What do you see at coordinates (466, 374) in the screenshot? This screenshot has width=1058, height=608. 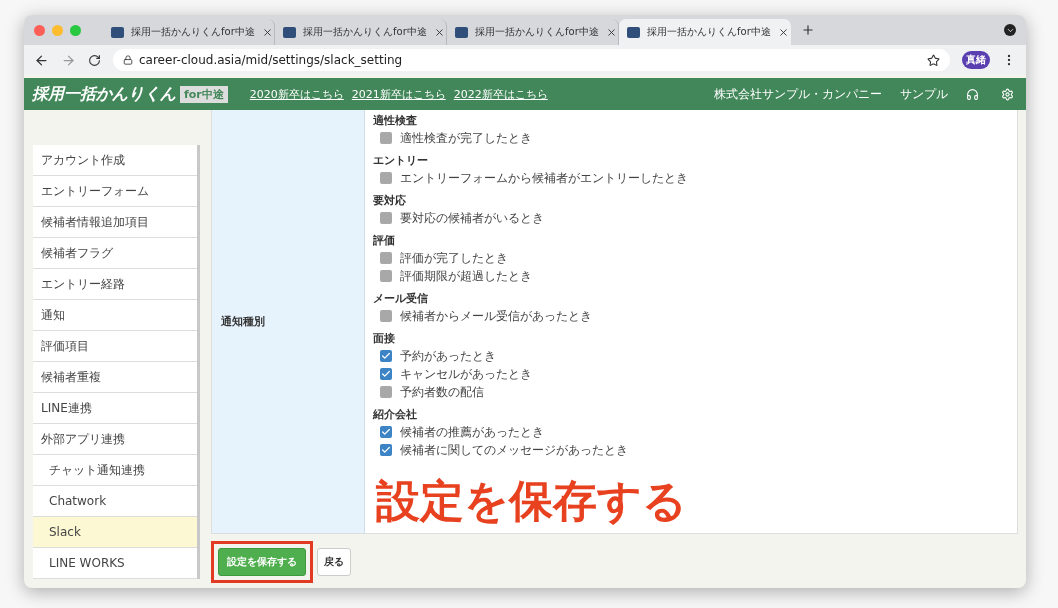 I see `option-label: キャンセルがあったとき` at bounding box center [466, 374].